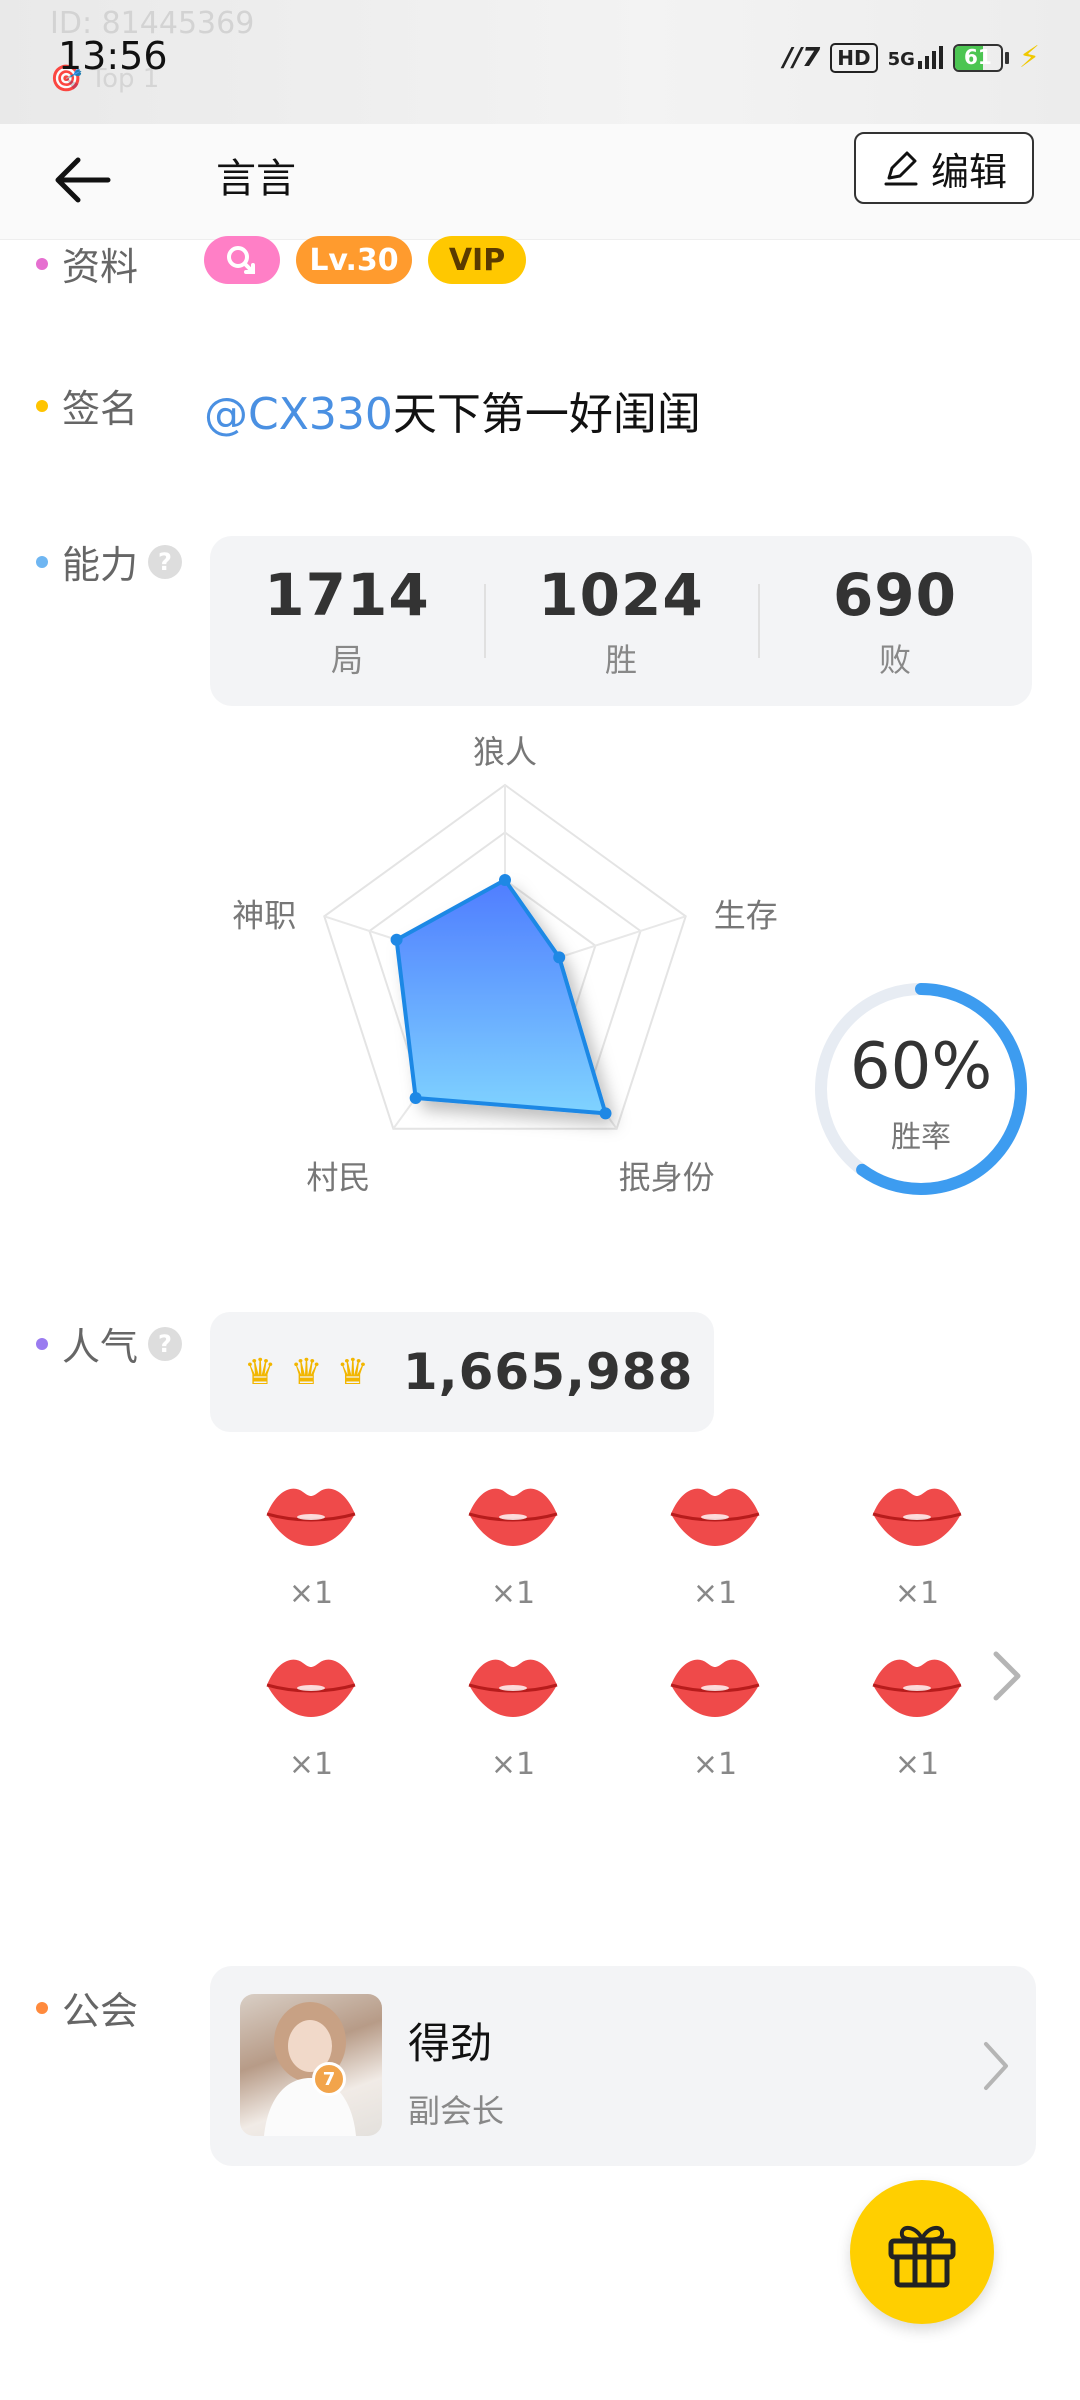 The width and height of the screenshot is (1080, 2400). What do you see at coordinates (42, 263) in the screenshot?
I see `profile-dot` at bounding box center [42, 263].